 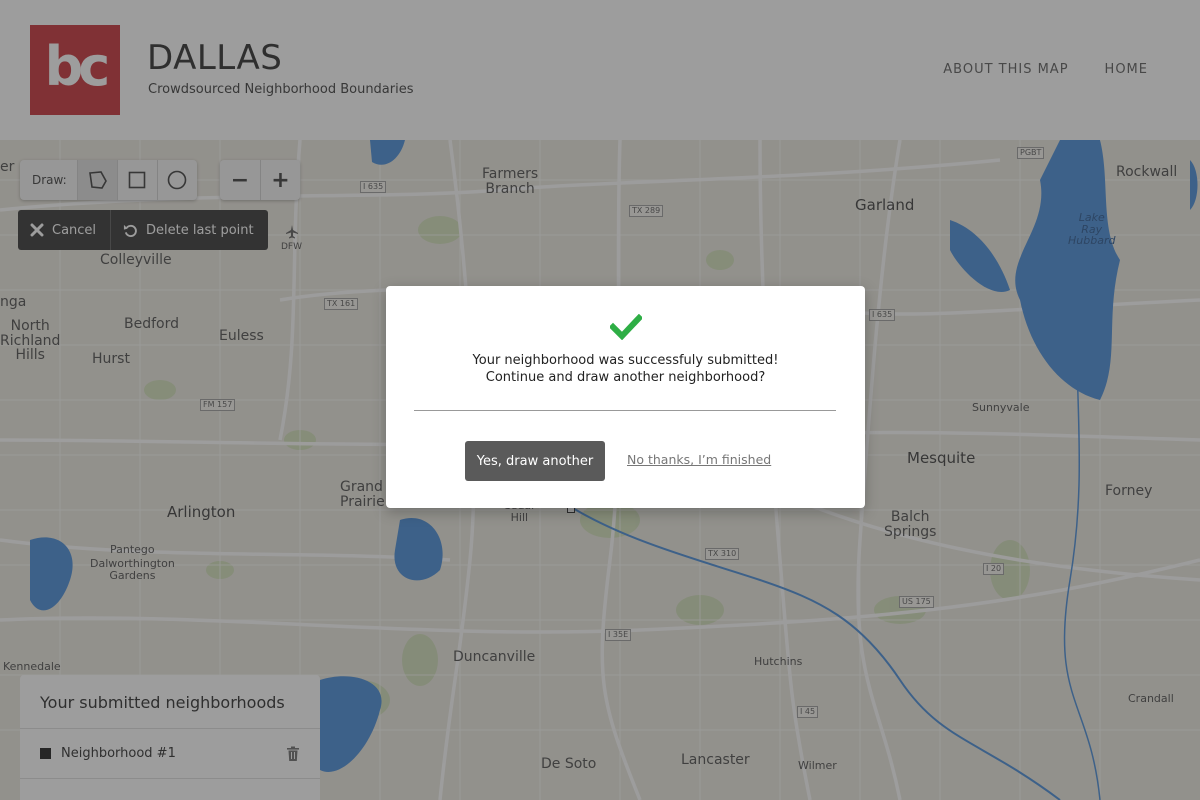 What do you see at coordinates (625, 410) in the screenshot?
I see `dialog-divider` at bounding box center [625, 410].